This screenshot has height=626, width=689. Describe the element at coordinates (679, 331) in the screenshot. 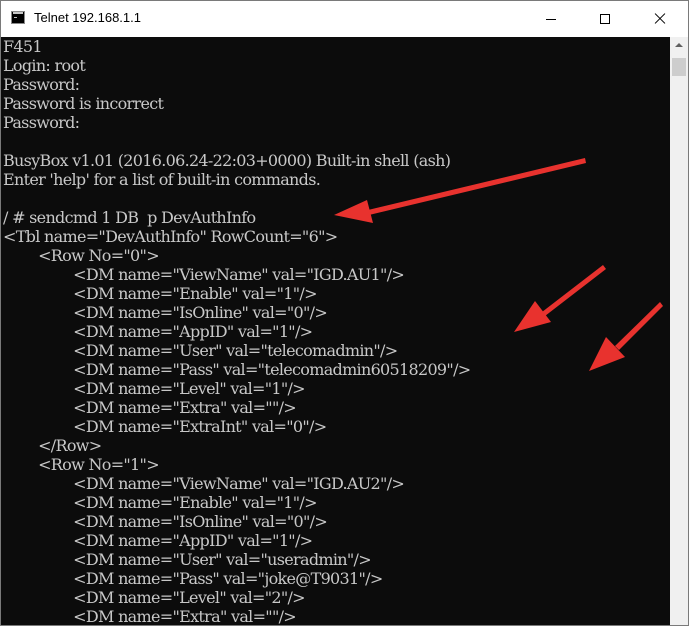

I see `vertical-scrollbar` at that location.